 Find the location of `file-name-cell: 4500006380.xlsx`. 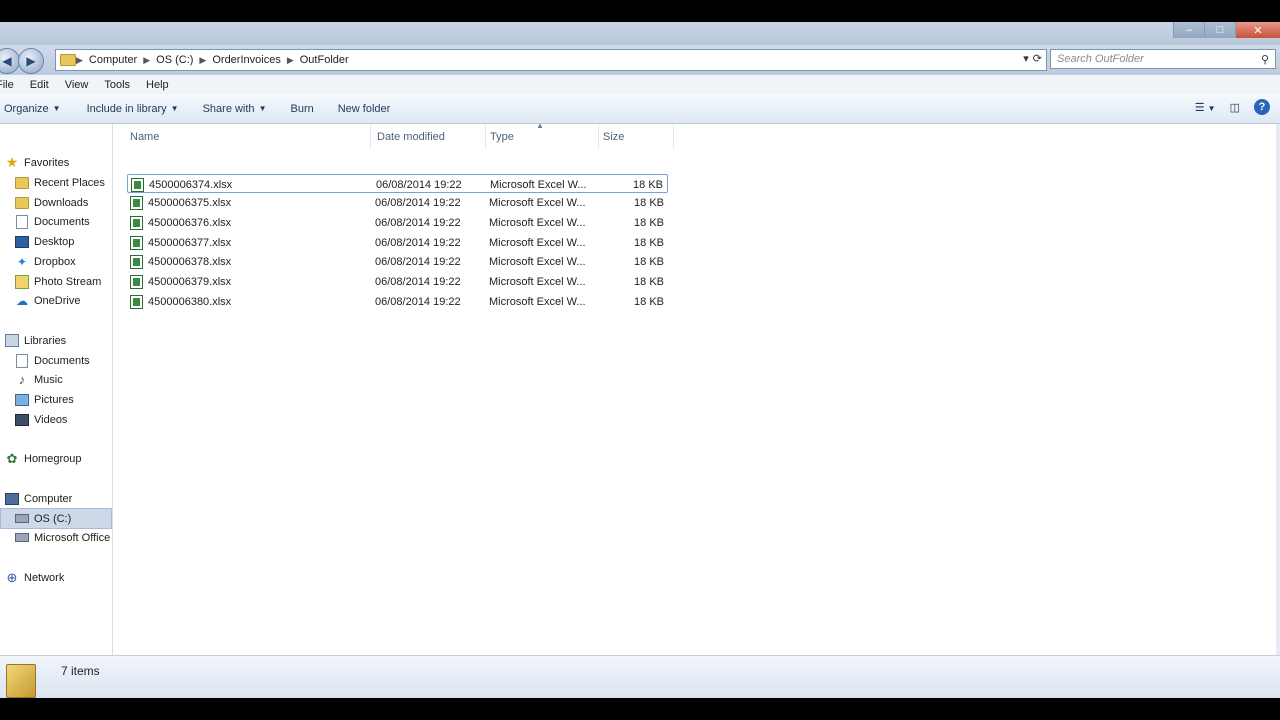

file-name-cell: 4500006380.xlsx is located at coordinates (180, 301).